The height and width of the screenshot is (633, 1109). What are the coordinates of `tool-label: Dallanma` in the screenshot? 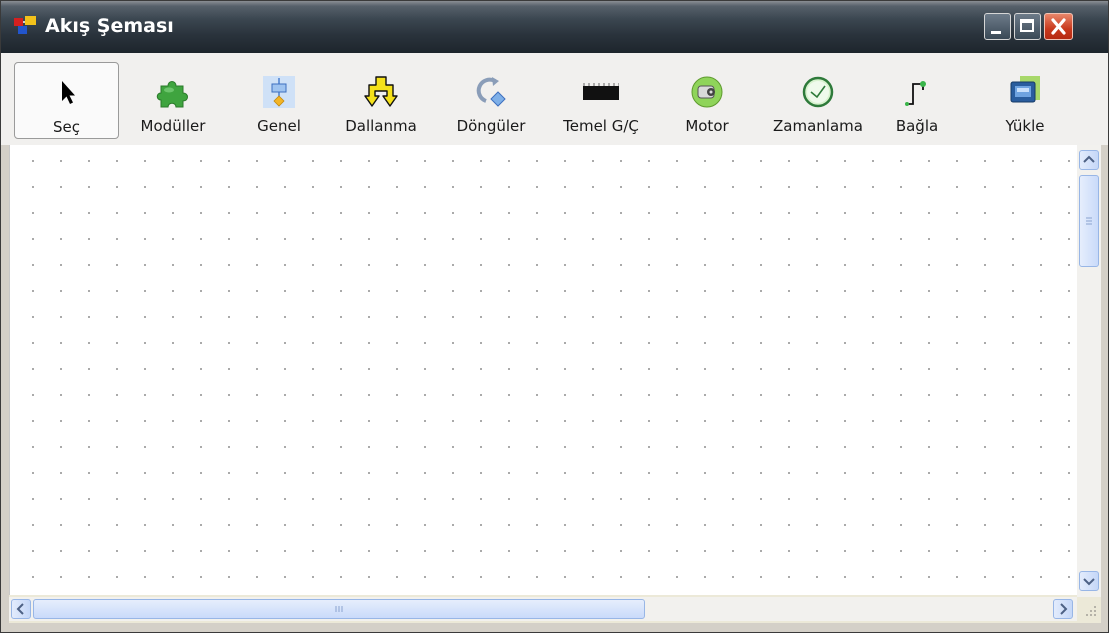 It's located at (381, 126).